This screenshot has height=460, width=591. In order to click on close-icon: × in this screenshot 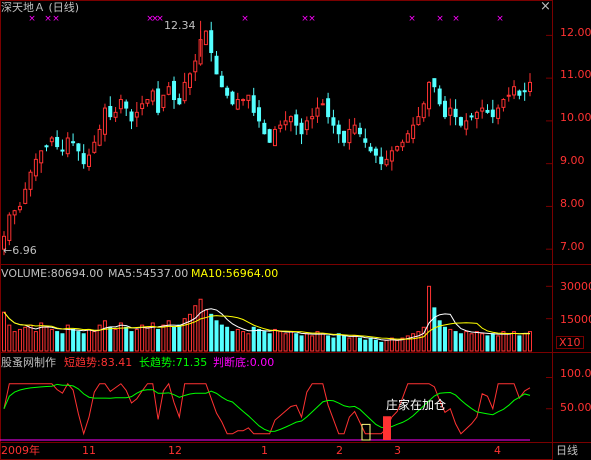, I will do `click(545, 6)`.